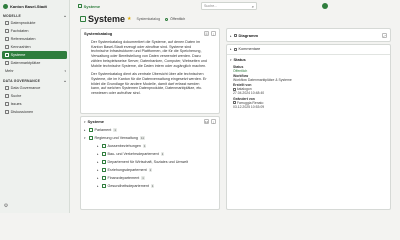 This screenshot has height=240, width=400. I want to click on comment-icon, so click(235, 49).